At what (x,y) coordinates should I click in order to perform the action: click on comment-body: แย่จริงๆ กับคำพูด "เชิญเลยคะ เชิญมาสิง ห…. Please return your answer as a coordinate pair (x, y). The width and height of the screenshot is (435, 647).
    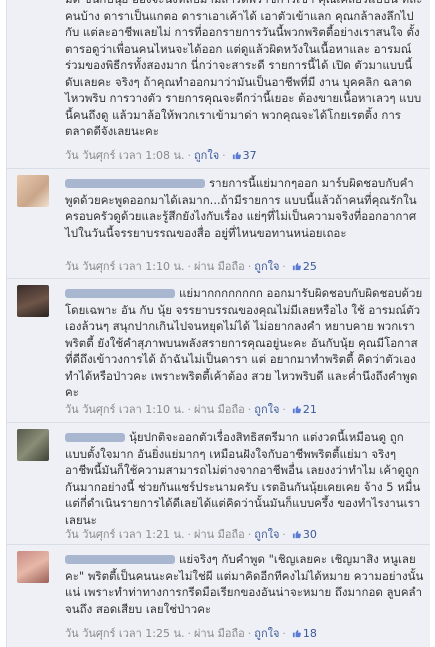
    Looking at the image, I should click on (244, 584).